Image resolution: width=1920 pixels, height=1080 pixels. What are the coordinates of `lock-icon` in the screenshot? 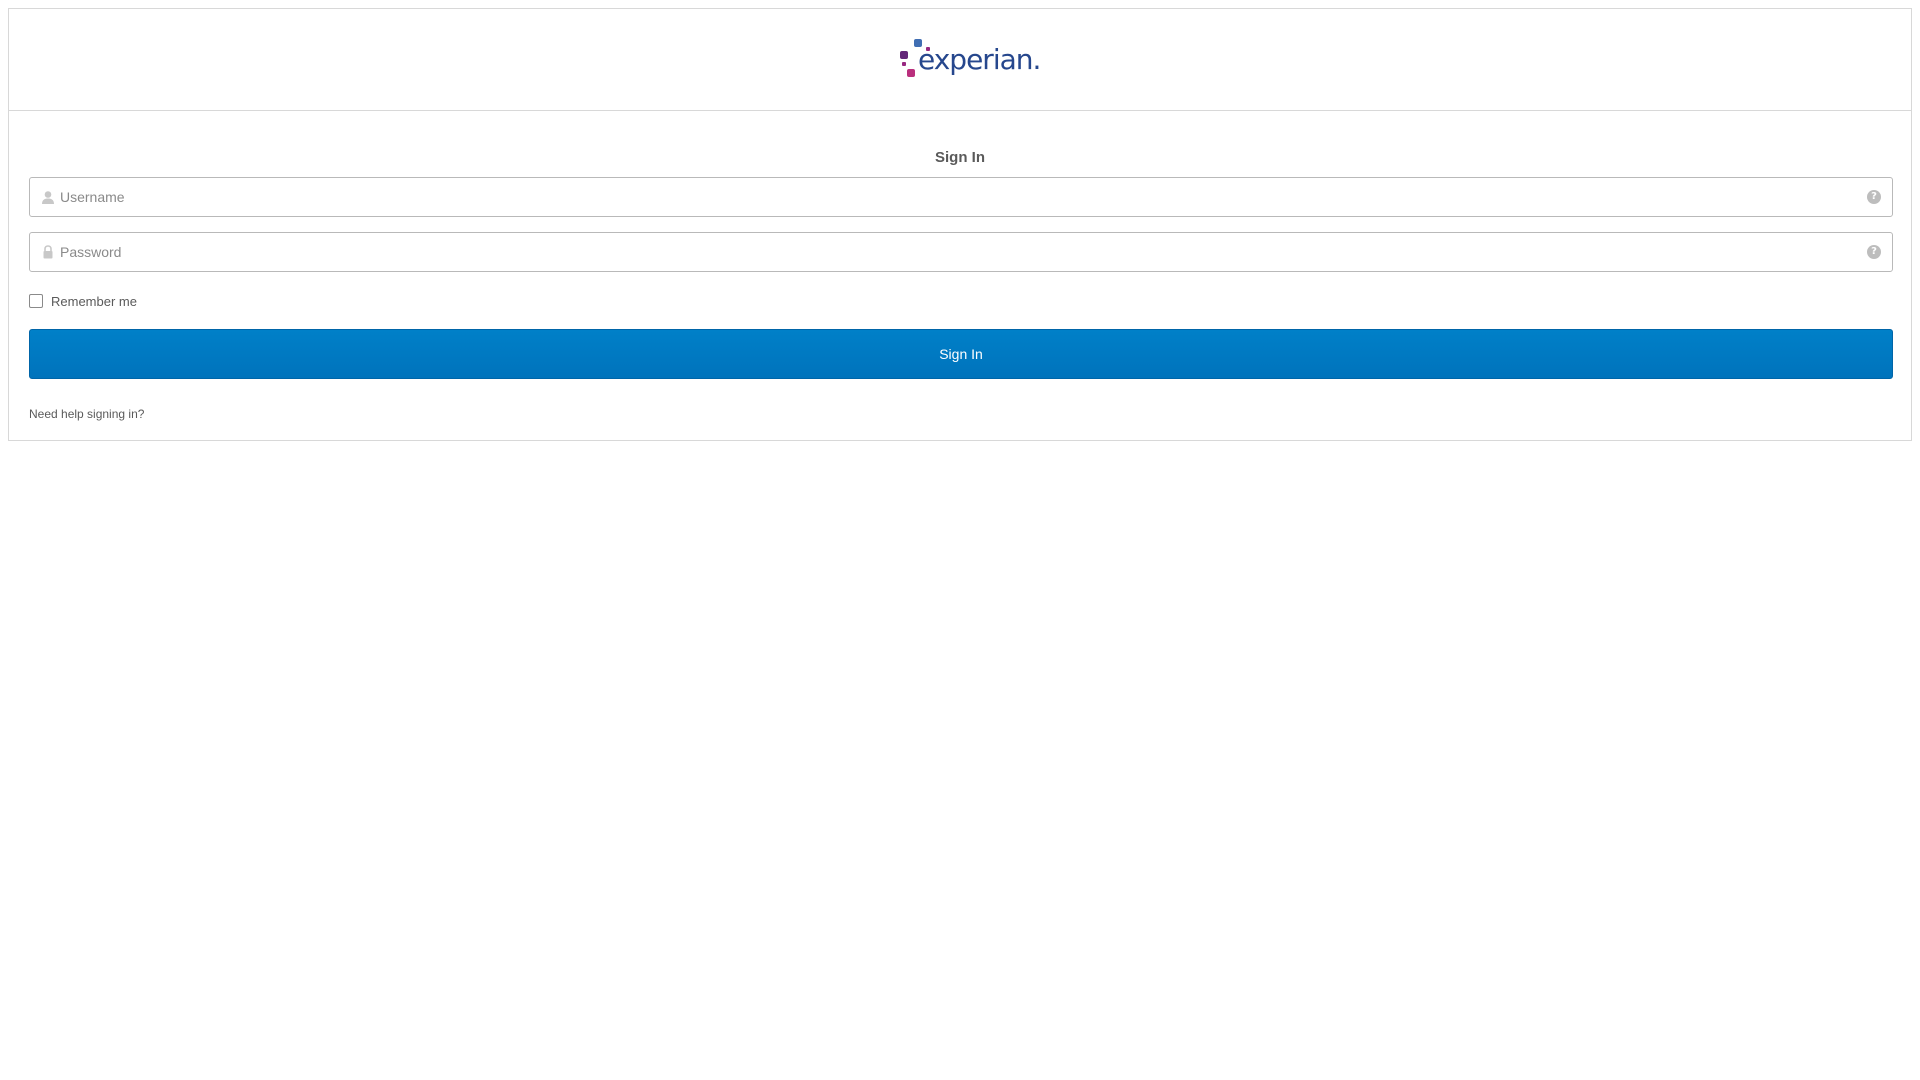 It's located at (48, 252).